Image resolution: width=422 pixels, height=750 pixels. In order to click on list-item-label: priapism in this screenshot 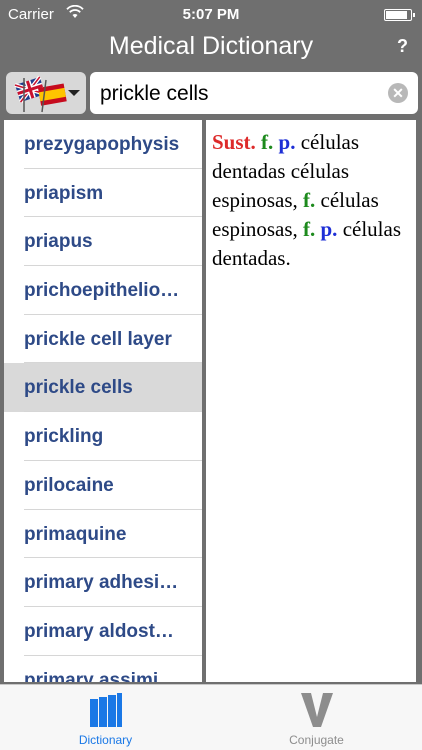, I will do `click(64, 193)`.